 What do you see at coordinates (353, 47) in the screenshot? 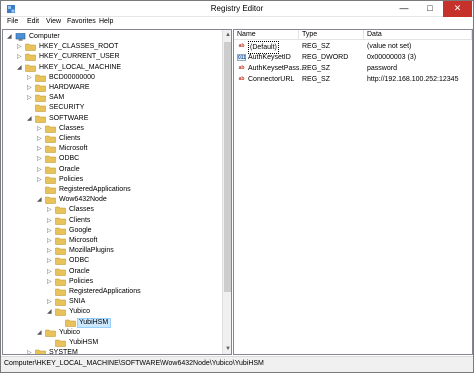
I see `value-row: ab (Default) REG_SZ (value not set)` at bounding box center [353, 47].